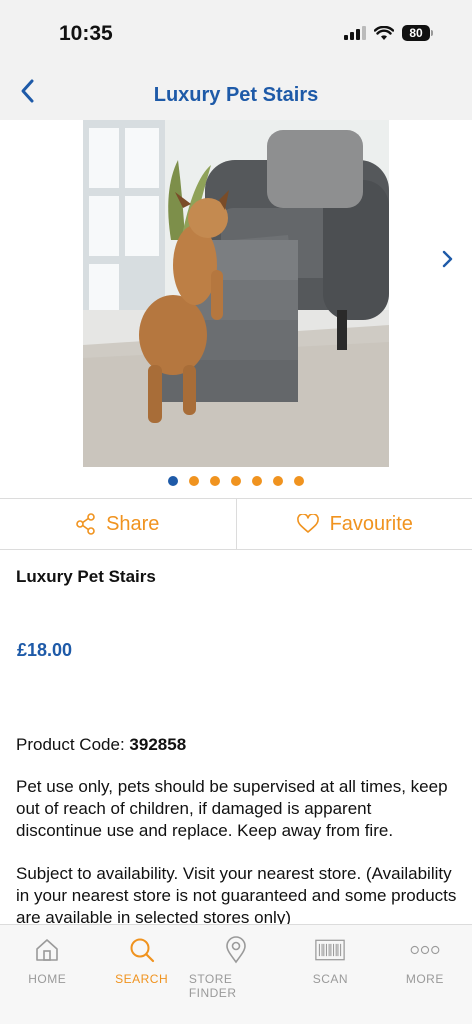 The image size is (472, 1024). I want to click on wifi-icon, so click(384, 32).